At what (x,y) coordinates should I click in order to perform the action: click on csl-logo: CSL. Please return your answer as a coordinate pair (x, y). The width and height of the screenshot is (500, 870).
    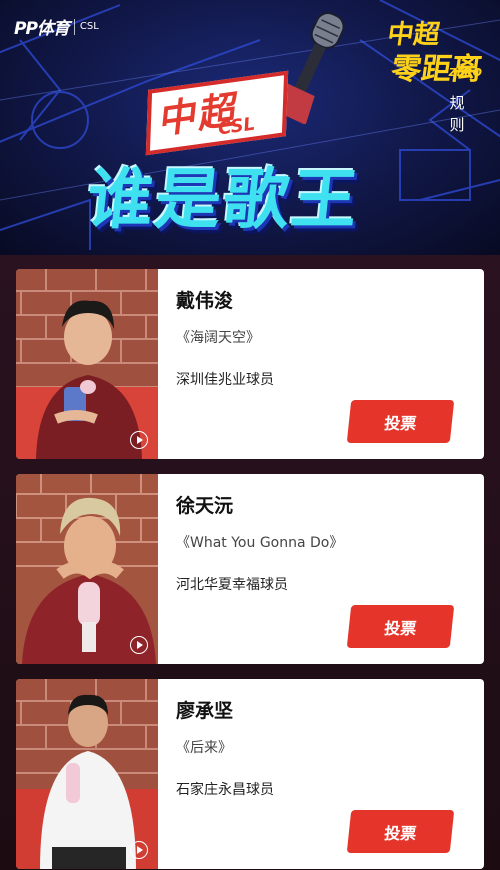
    Looking at the image, I should click on (89, 26).